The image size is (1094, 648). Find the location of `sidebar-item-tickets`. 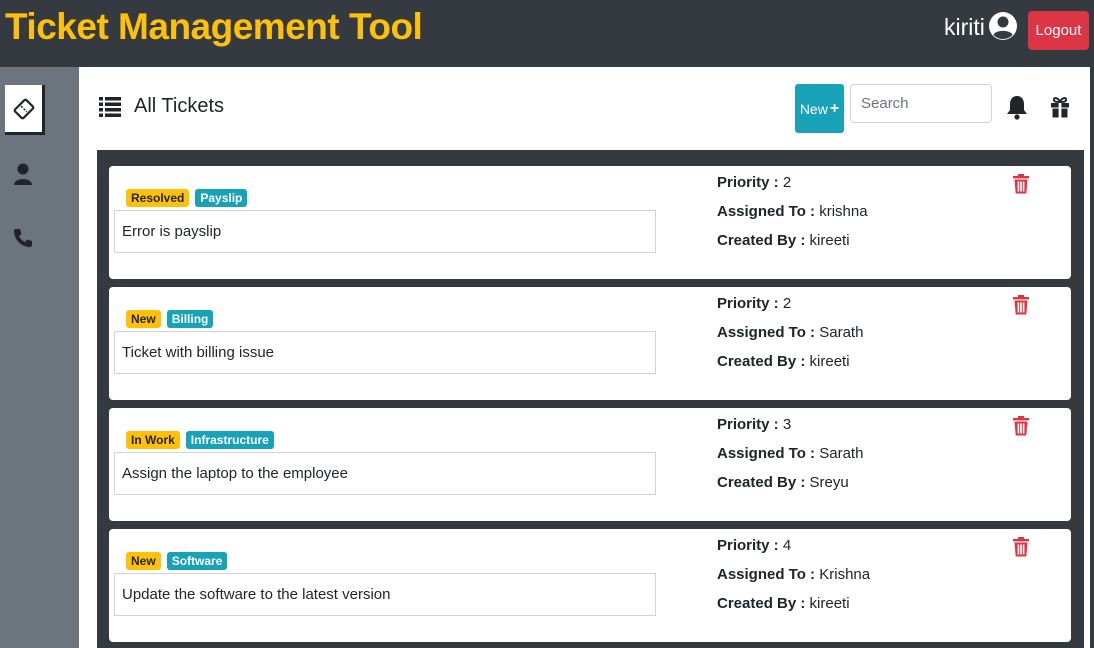

sidebar-item-tickets is located at coordinates (25, 110).